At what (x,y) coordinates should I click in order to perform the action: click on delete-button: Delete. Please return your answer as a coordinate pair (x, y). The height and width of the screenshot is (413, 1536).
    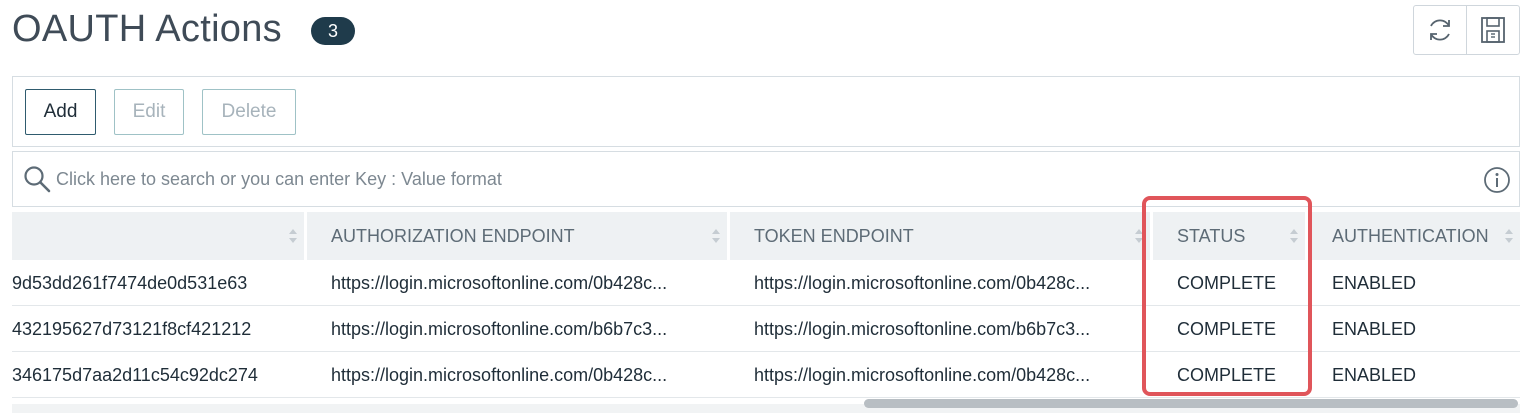
    Looking at the image, I should click on (249, 112).